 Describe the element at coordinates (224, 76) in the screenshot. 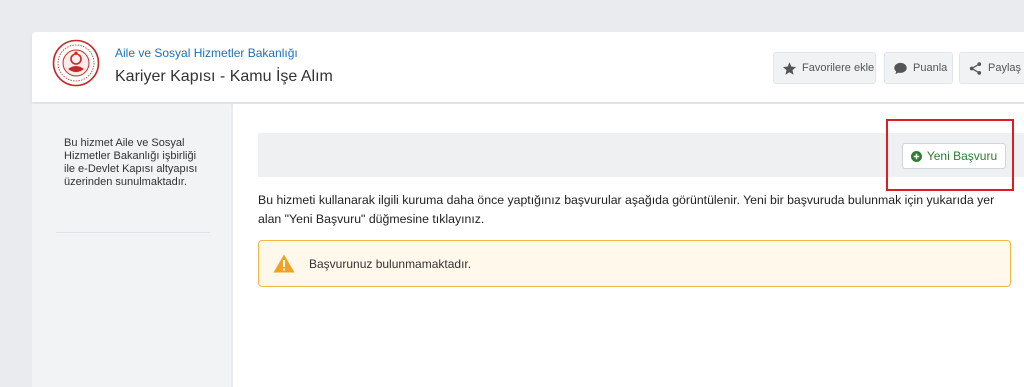

I see `service-title: Kariyer Kapısı - Kamu İşe Alım` at that location.